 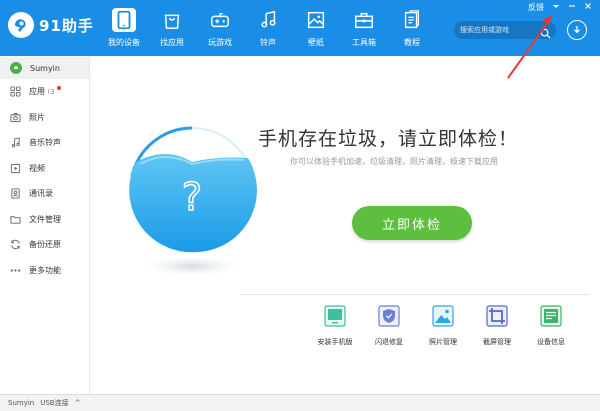 I want to click on tab-ringtones: 铃声, so click(x=268, y=28).